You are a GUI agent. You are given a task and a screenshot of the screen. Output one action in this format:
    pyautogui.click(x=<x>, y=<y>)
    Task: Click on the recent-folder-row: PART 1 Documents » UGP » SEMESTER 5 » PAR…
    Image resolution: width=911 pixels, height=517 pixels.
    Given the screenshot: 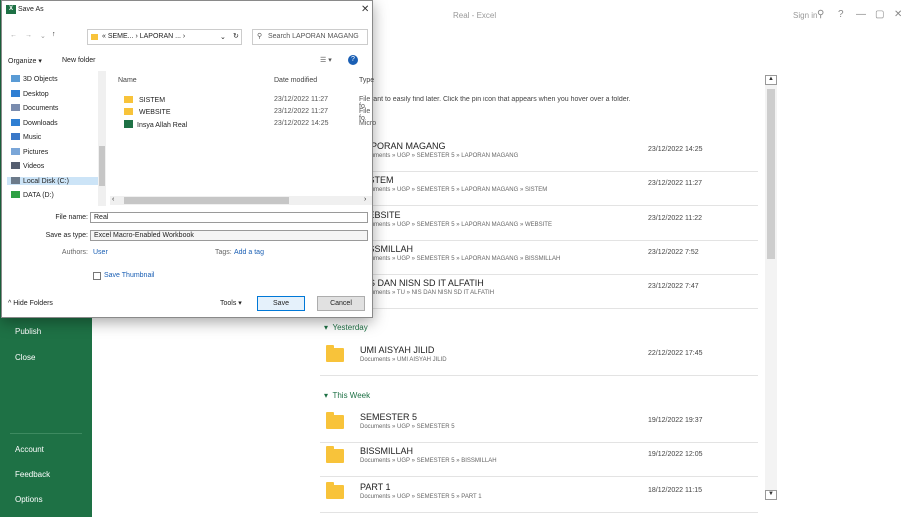 What is the action you would take?
    pyautogui.click(x=537, y=494)
    